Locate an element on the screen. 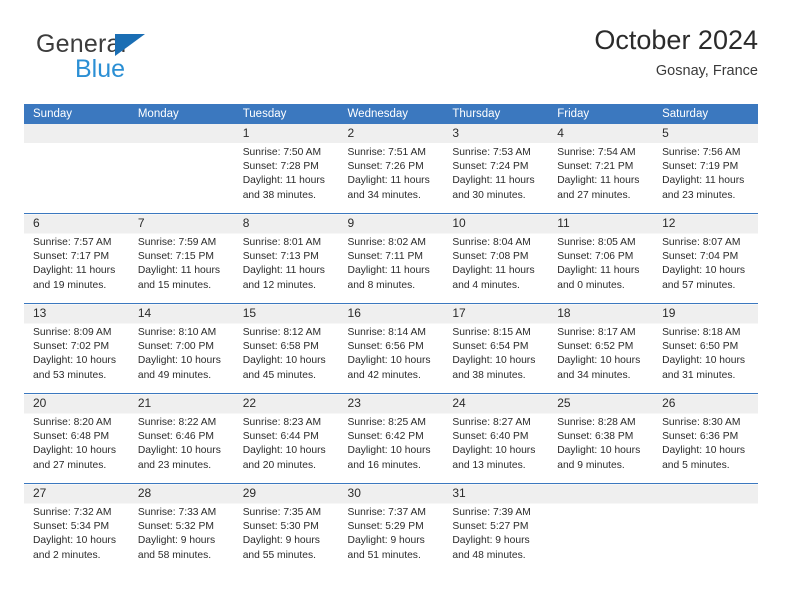  sunrise-time: Sunrise: 8:27 AM is located at coordinates (491, 422).